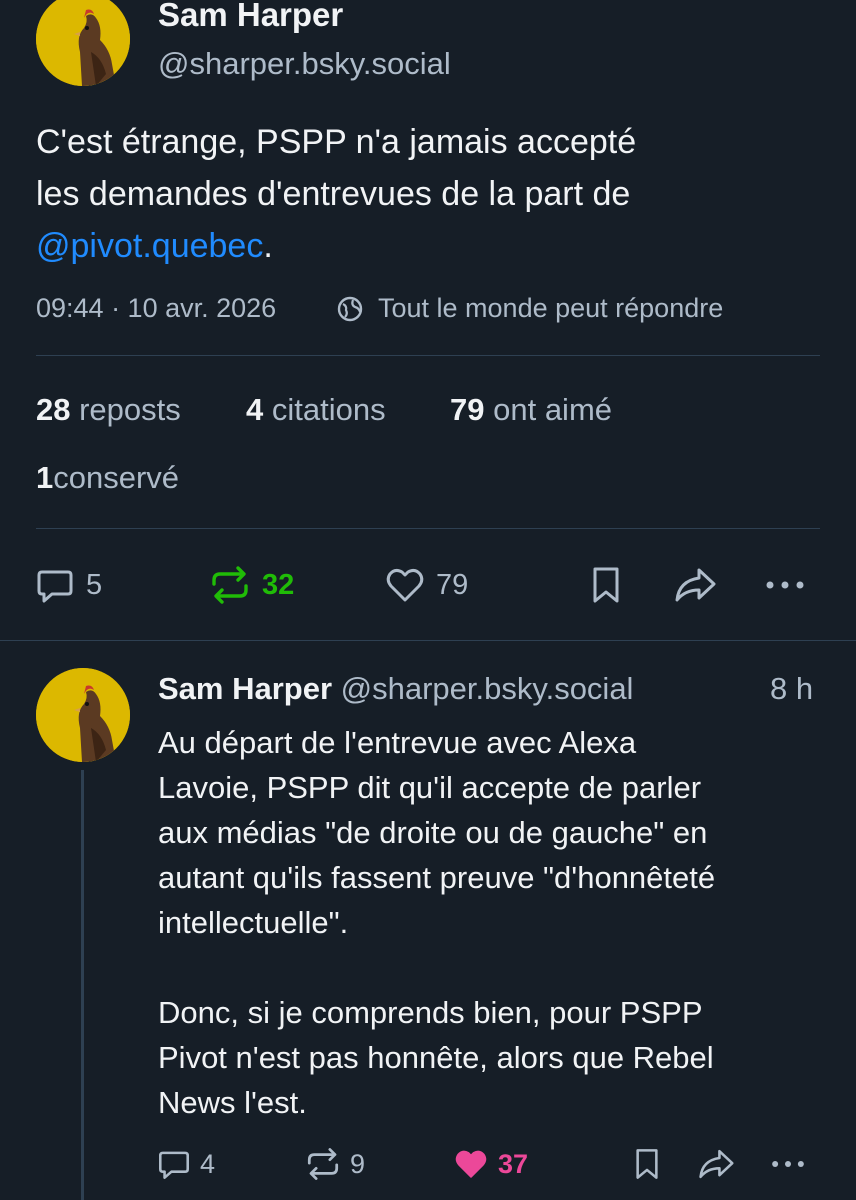 The height and width of the screenshot is (1200, 856). I want to click on reply-repost-button: 9, so click(334, 1164).